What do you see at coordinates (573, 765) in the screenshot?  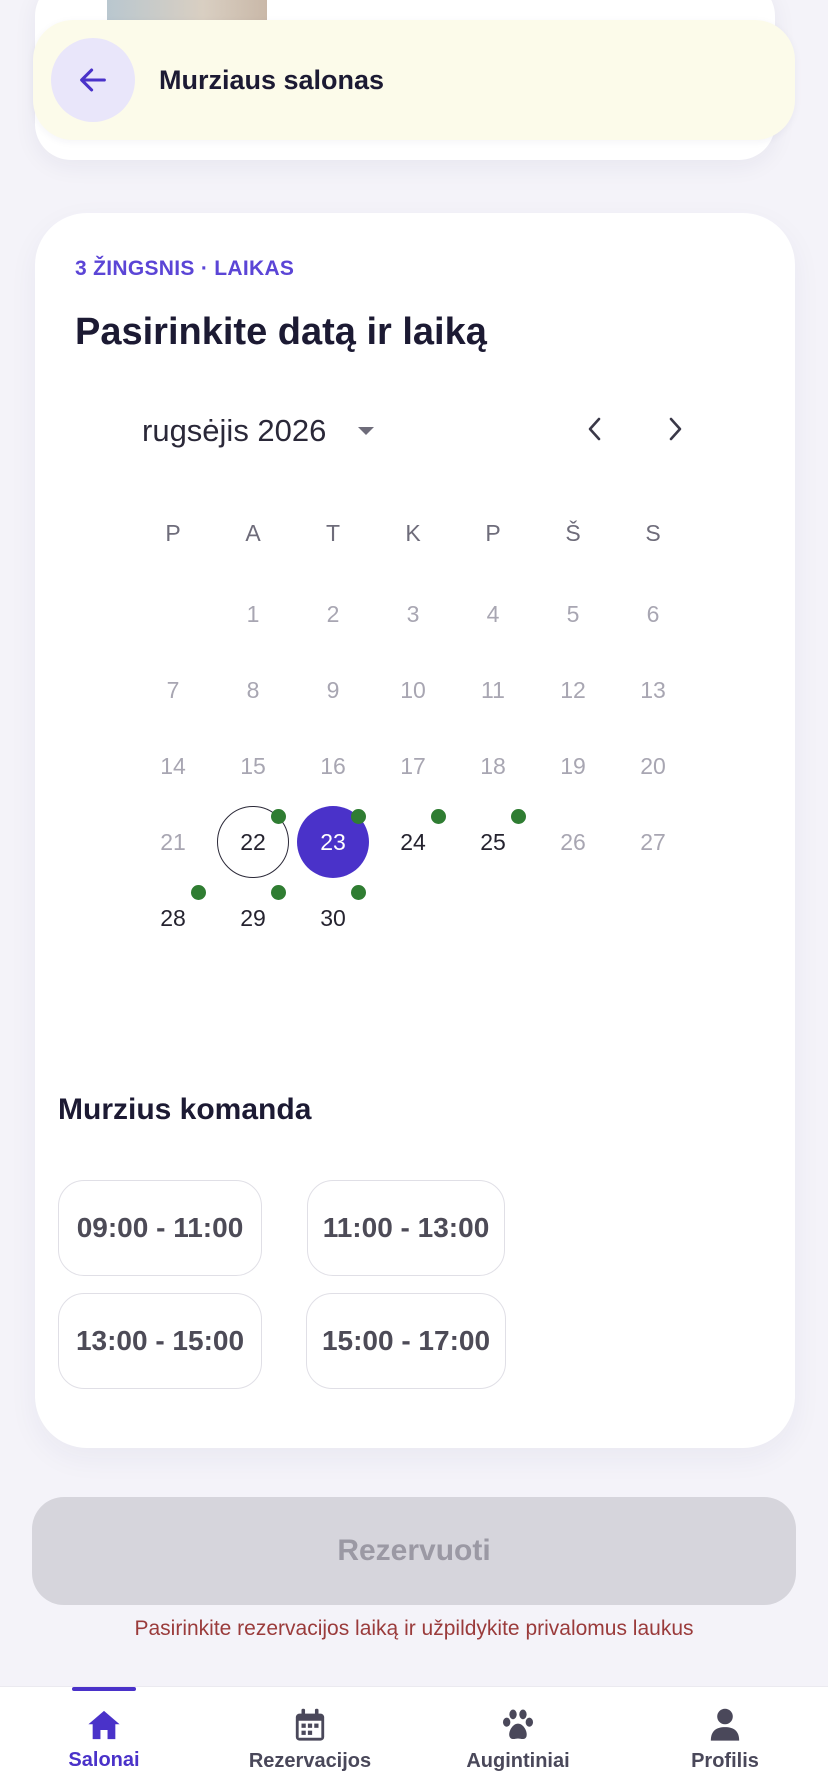 I see `calendar-day: 19` at bounding box center [573, 765].